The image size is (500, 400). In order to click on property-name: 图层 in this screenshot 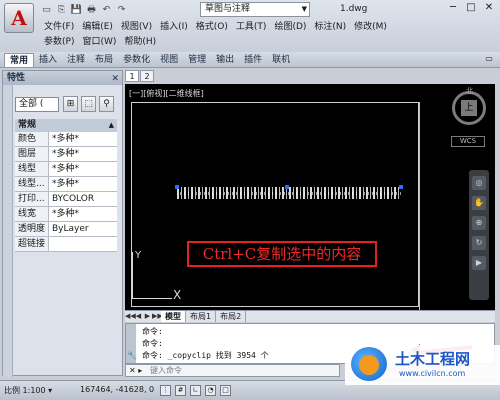, I will do `click(32, 154)`.